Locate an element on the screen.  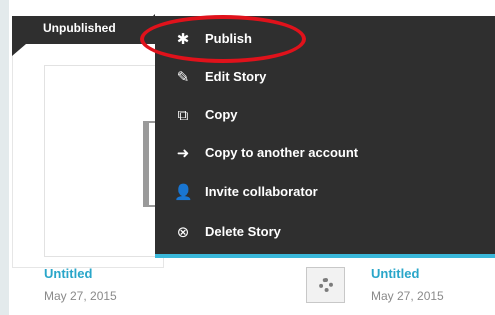
menu-item-copy-to-another-account: ➜ Copy to another account is located at coordinates (325, 153).